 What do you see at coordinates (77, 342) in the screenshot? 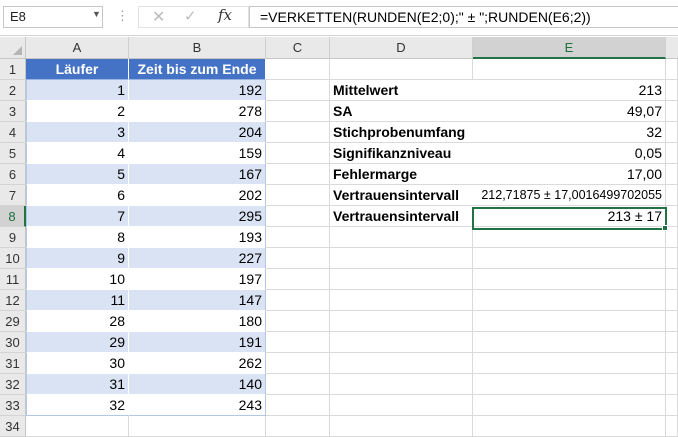
I see `table-row-runner: 29` at bounding box center [77, 342].